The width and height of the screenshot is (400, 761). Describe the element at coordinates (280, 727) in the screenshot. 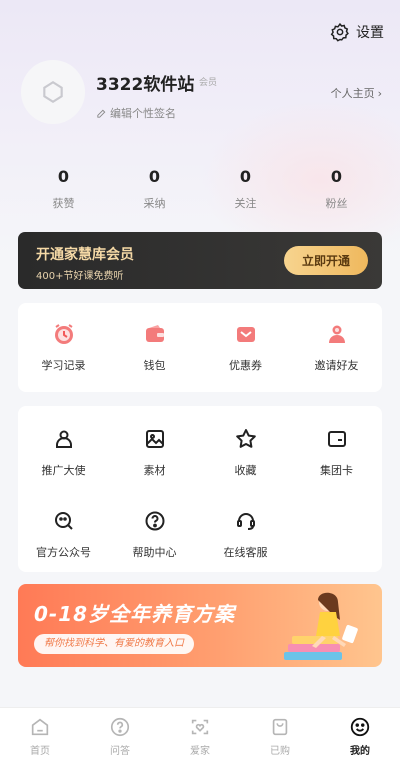

I see `bag-icon` at that location.